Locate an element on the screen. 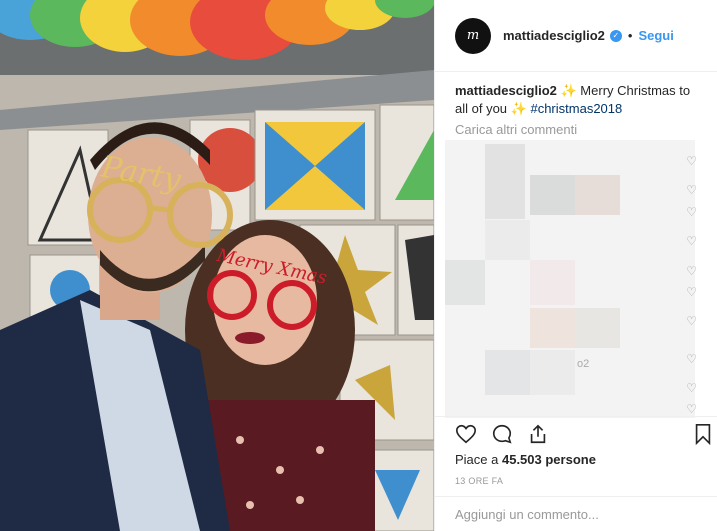 The width and height of the screenshot is (717, 531). header-username: mattiadesciglio2 is located at coordinates (554, 35).